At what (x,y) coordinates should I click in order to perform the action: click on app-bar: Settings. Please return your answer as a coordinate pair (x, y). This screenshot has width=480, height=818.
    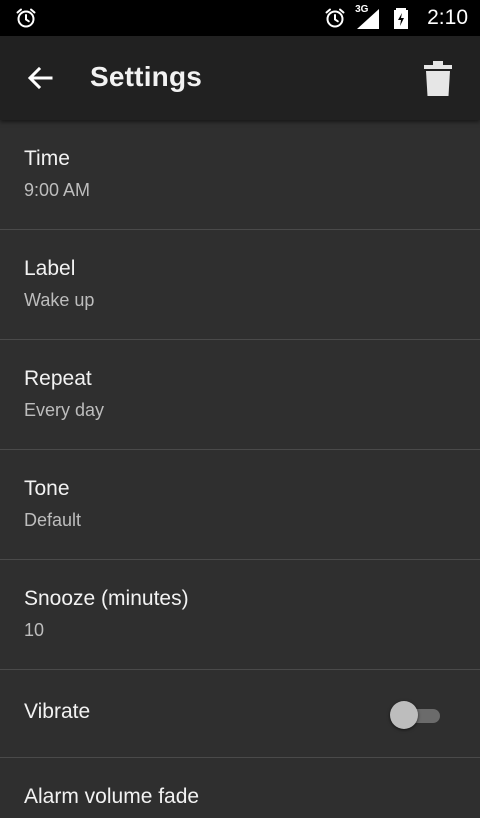
    Looking at the image, I should click on (240, 78).